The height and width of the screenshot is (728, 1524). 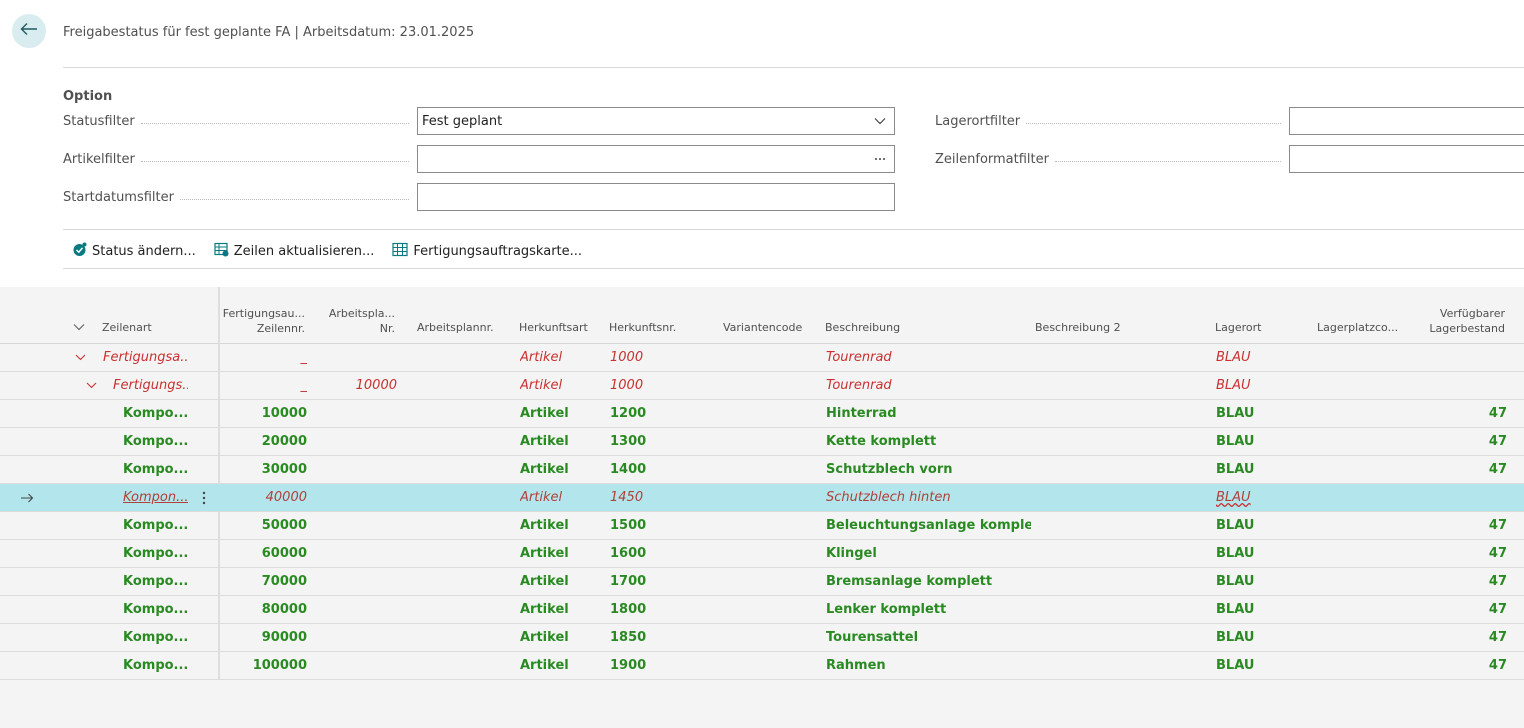 What do you see at coordinates (628, 413) in the screenshot?
I see `cell-herkunftsnr: 1200` at bounding box center [628, 413].